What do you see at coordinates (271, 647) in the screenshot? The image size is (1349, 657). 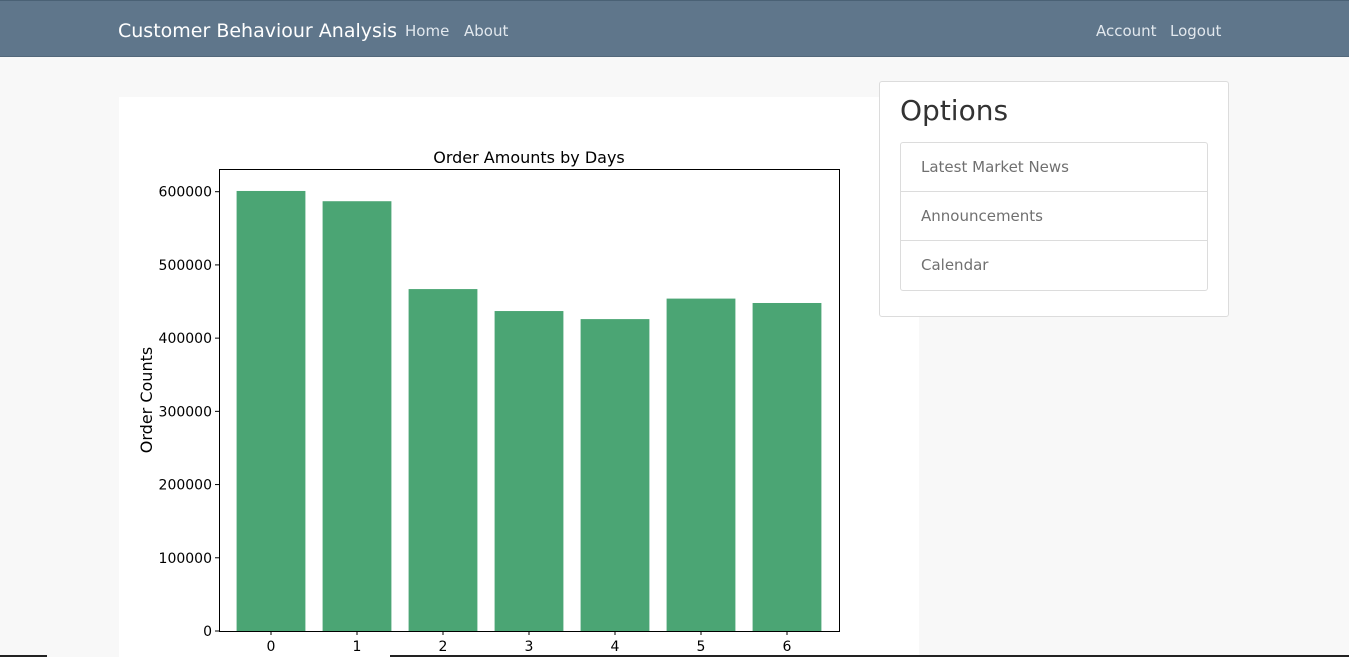 I see `chart-x-tick-label: 0` at bounding box center [271, 647].